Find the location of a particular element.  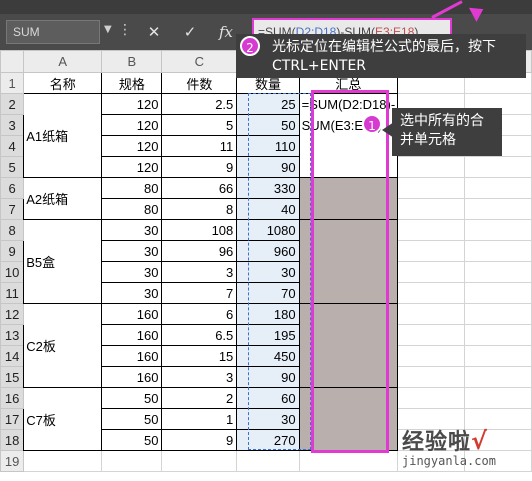

name-box: SUM is located at coordinates (53, 32).